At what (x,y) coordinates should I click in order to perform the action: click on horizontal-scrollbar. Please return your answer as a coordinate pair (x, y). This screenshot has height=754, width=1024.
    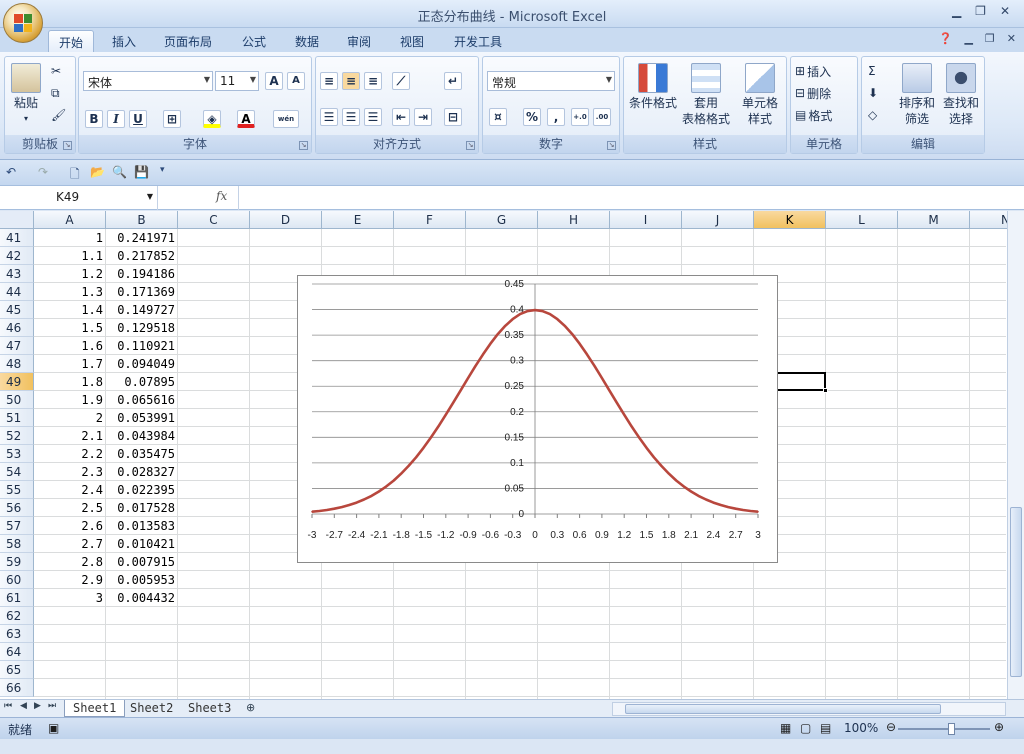
    Looking at the image, I should click on (809, 709).